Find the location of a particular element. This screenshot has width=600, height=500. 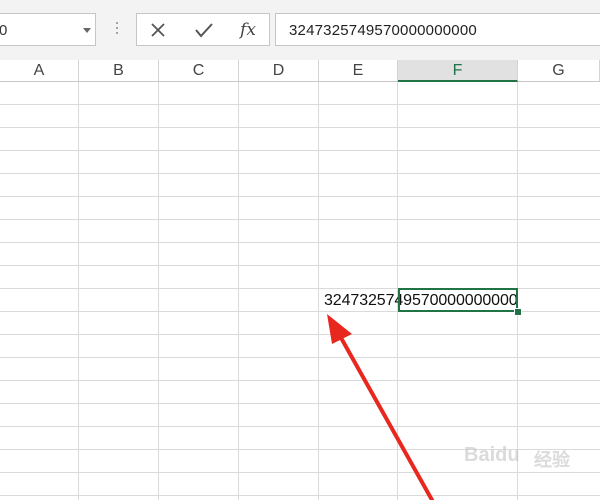

column-headers: A B C D E F G is located at coordinates (300, 71).